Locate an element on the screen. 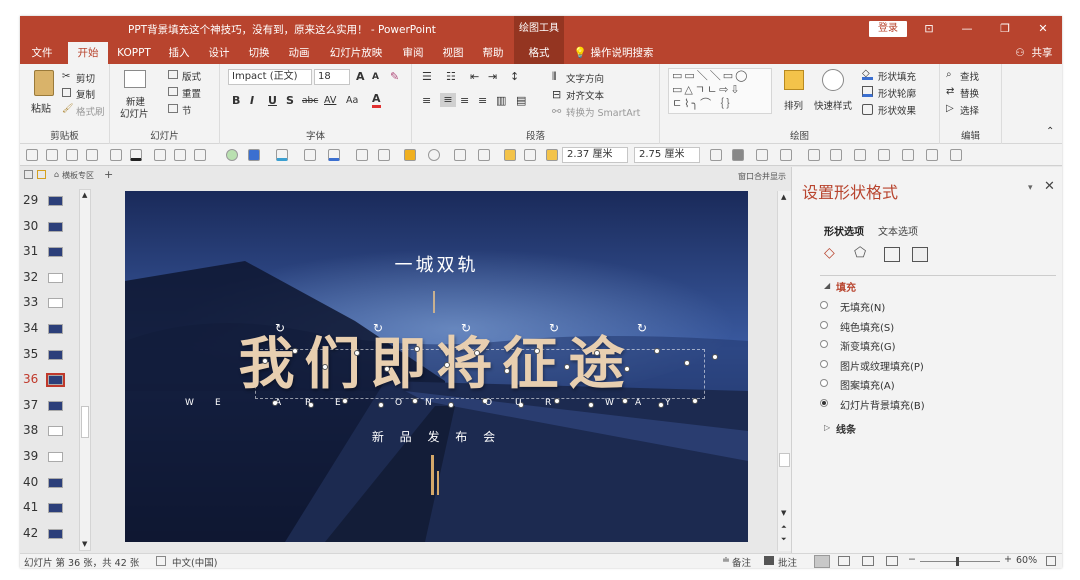  rotate-handle-icon: ↻ is located at coordinates (642, 328).